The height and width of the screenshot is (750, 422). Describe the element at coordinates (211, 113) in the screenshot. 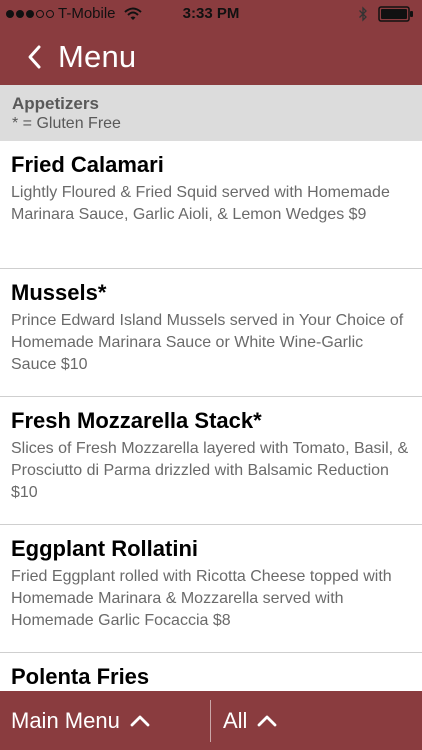

I see `section-header: Appetizers * = Gluten Free` at that location.